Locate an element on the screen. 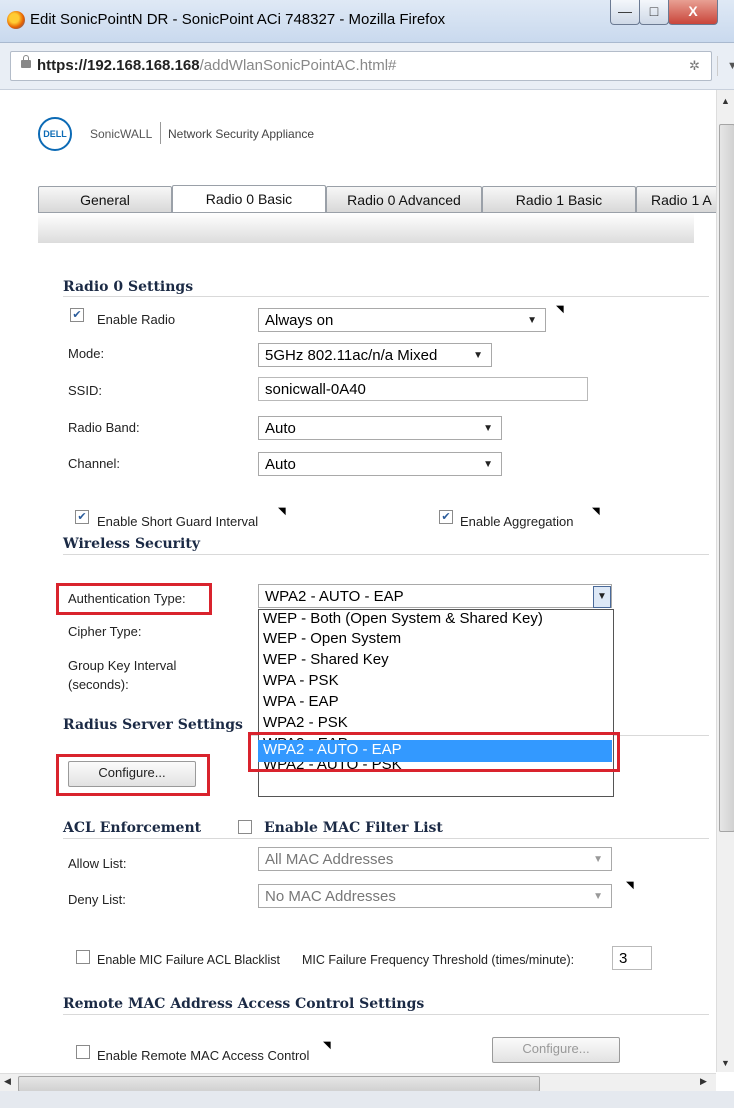  enable-radio-label: Enable Radio is located at coordinates (136, 319).